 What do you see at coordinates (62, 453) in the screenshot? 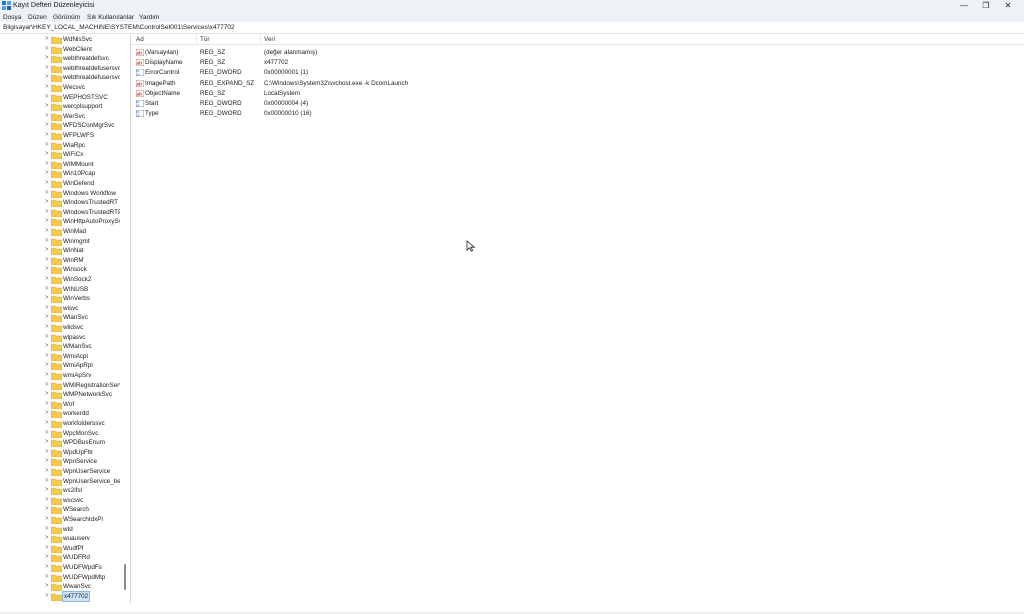
I see `tree-item: > WpdUpFltr` at bounding box center [62, 453].